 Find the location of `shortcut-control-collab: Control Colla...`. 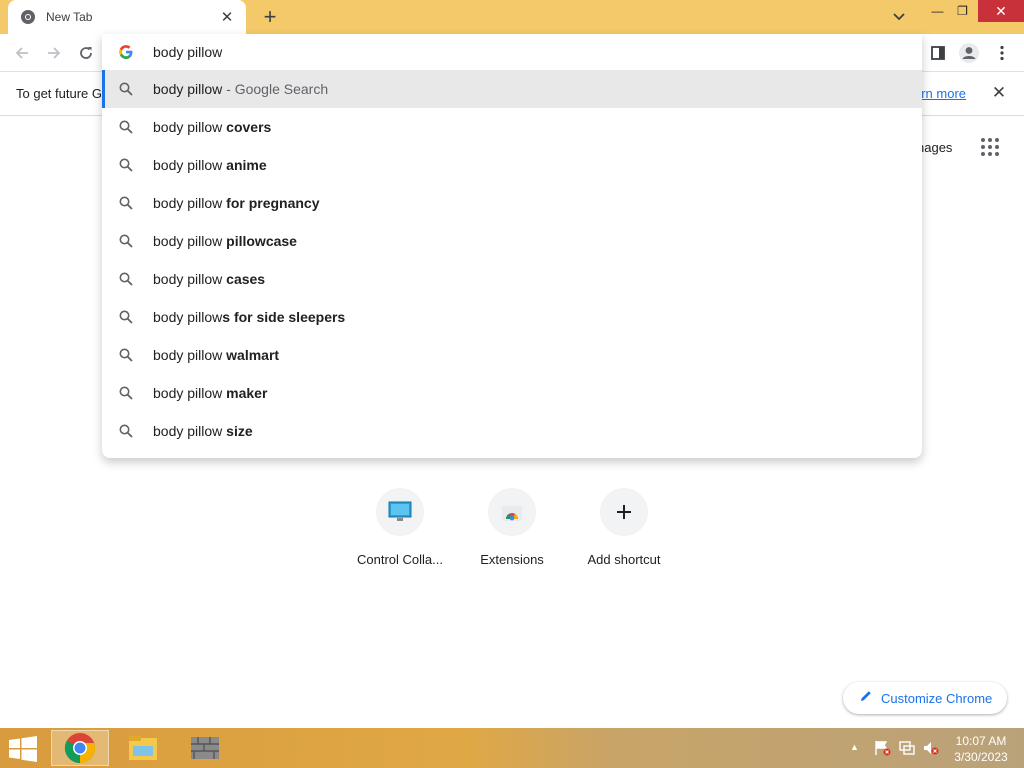

shortcut-control-collab: Control Colla... is located at coordinates (400, 527).